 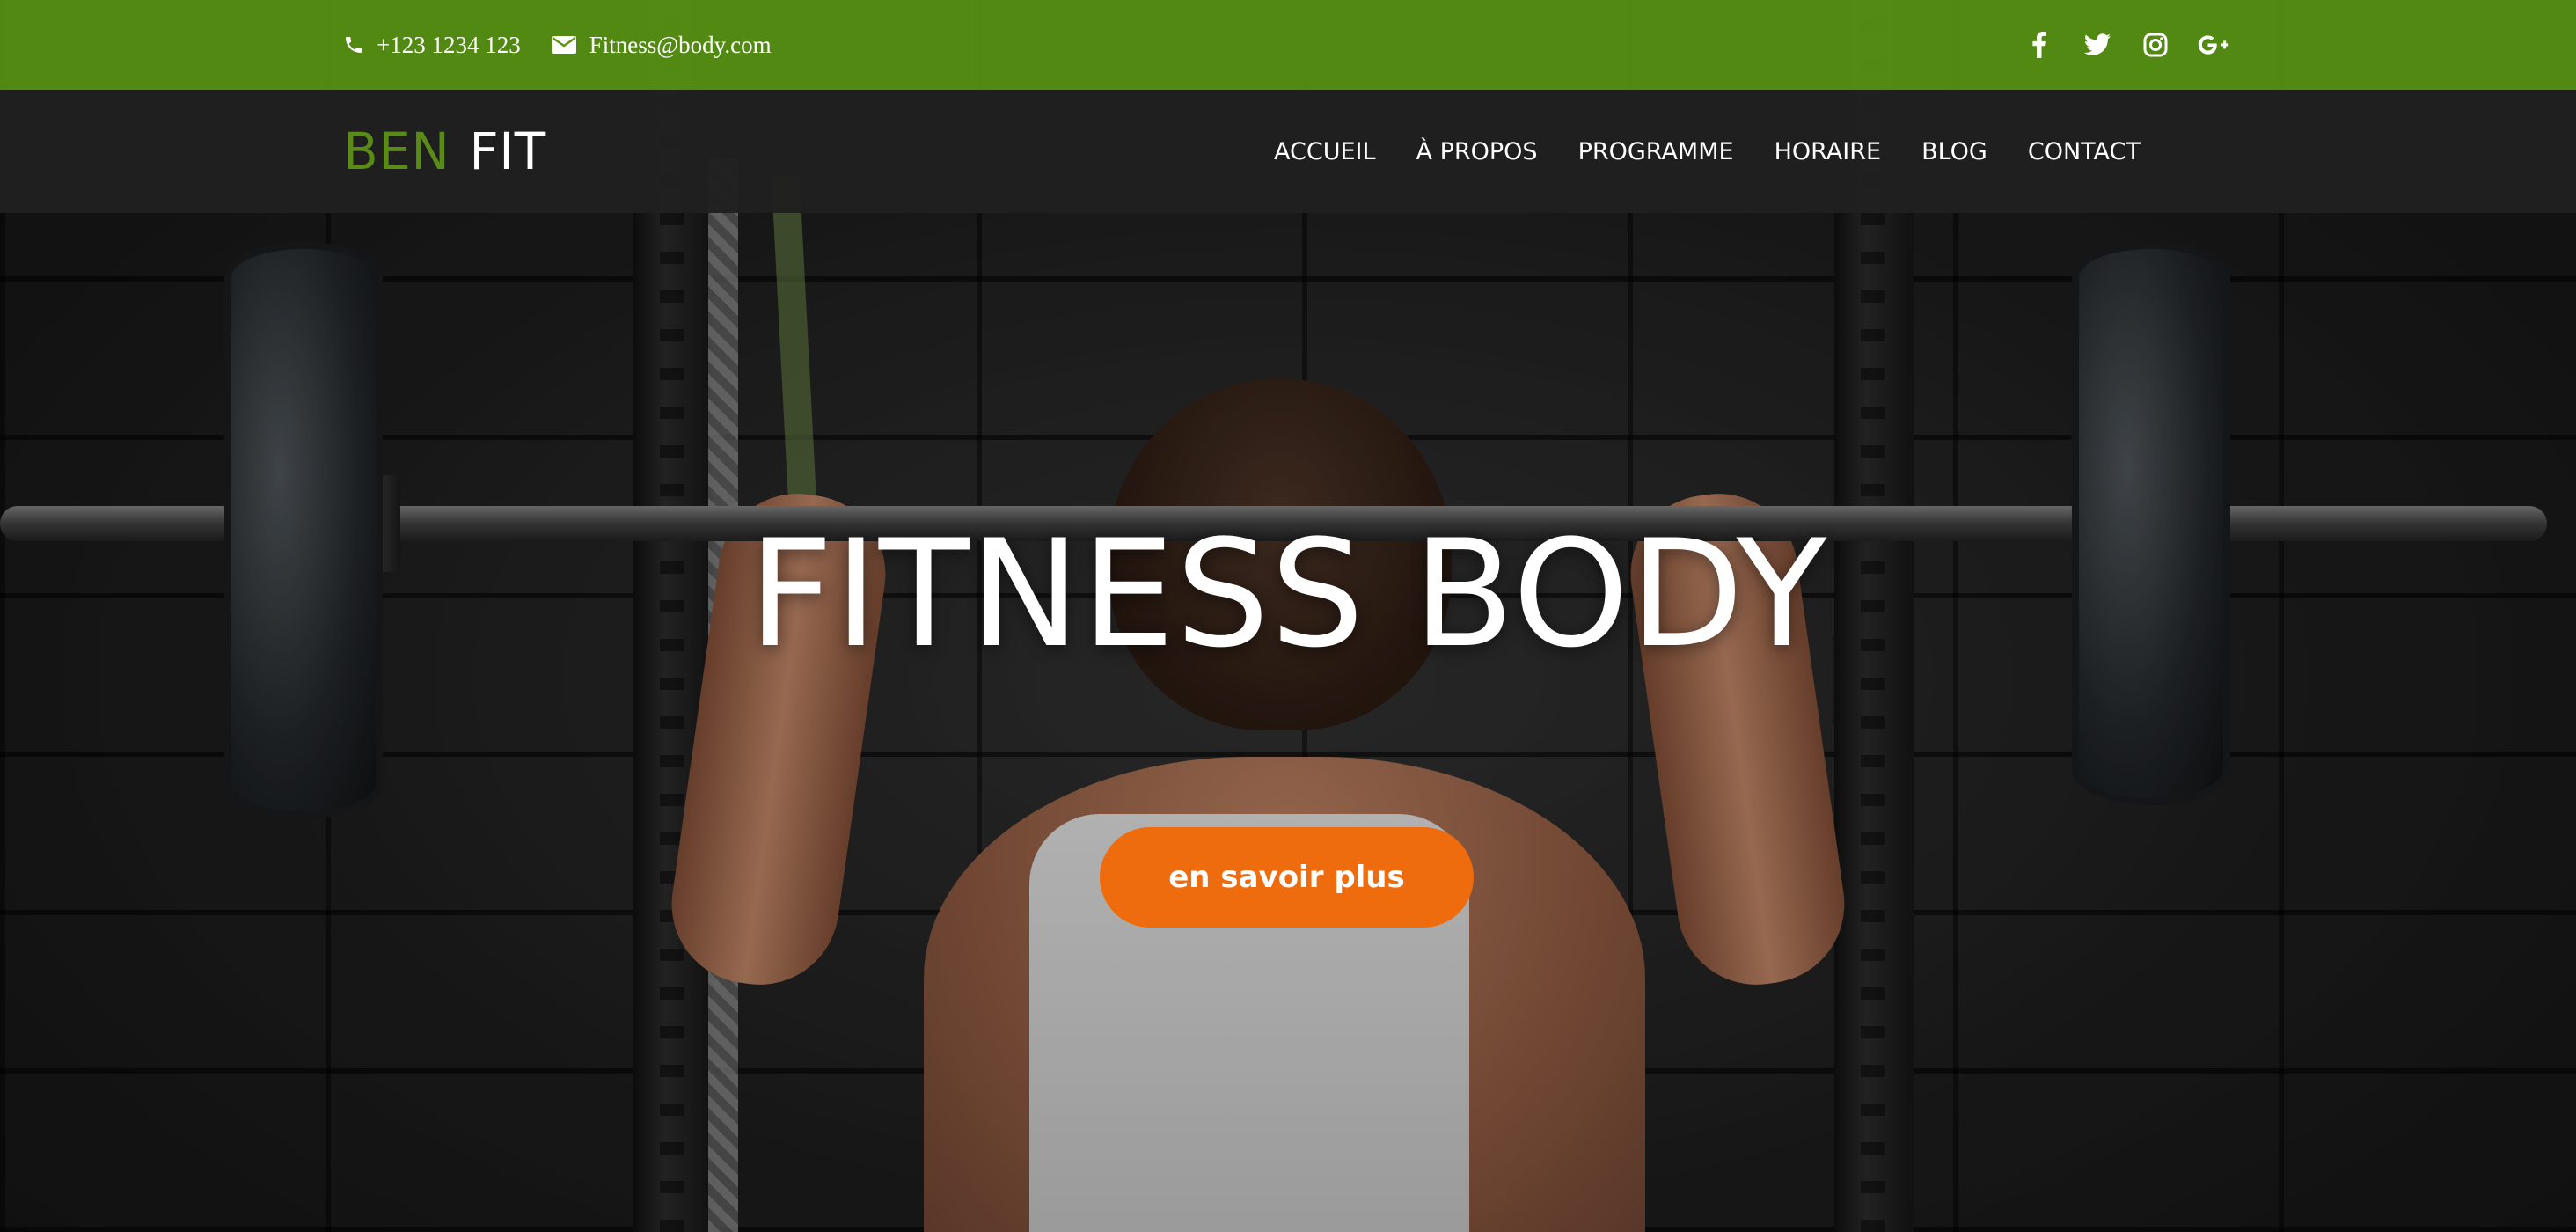 What do you see at coordinates (680, 44) in the screenshot?
I see `email-address: Fitness@body.com` at bounding box center [680, 44].